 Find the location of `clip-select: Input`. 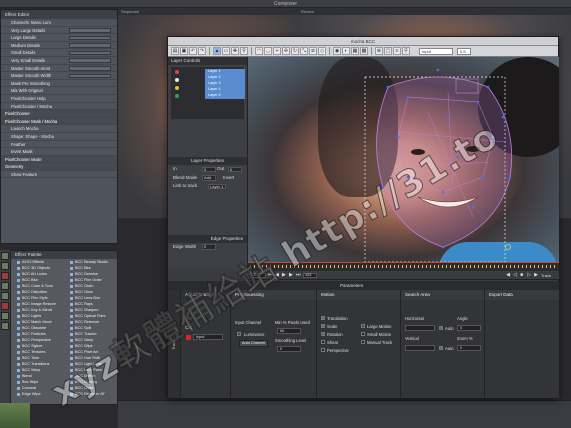

clip-select: Input is located at coordinates (208, 337).